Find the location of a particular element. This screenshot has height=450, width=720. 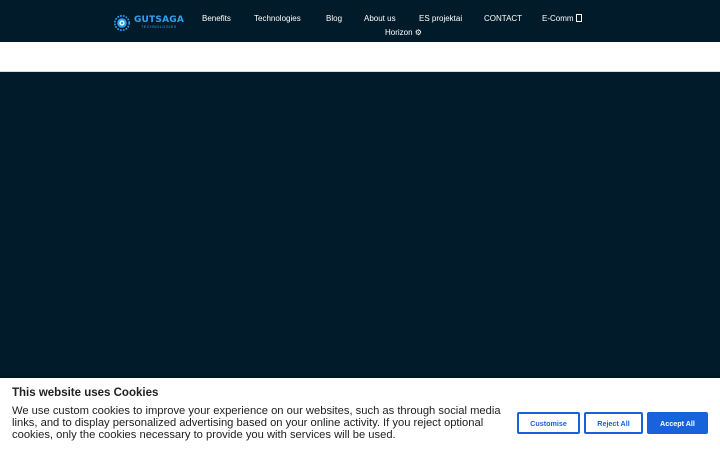

cookie-banner-title: This website uses Cookies is located at coordinates (85, 393).